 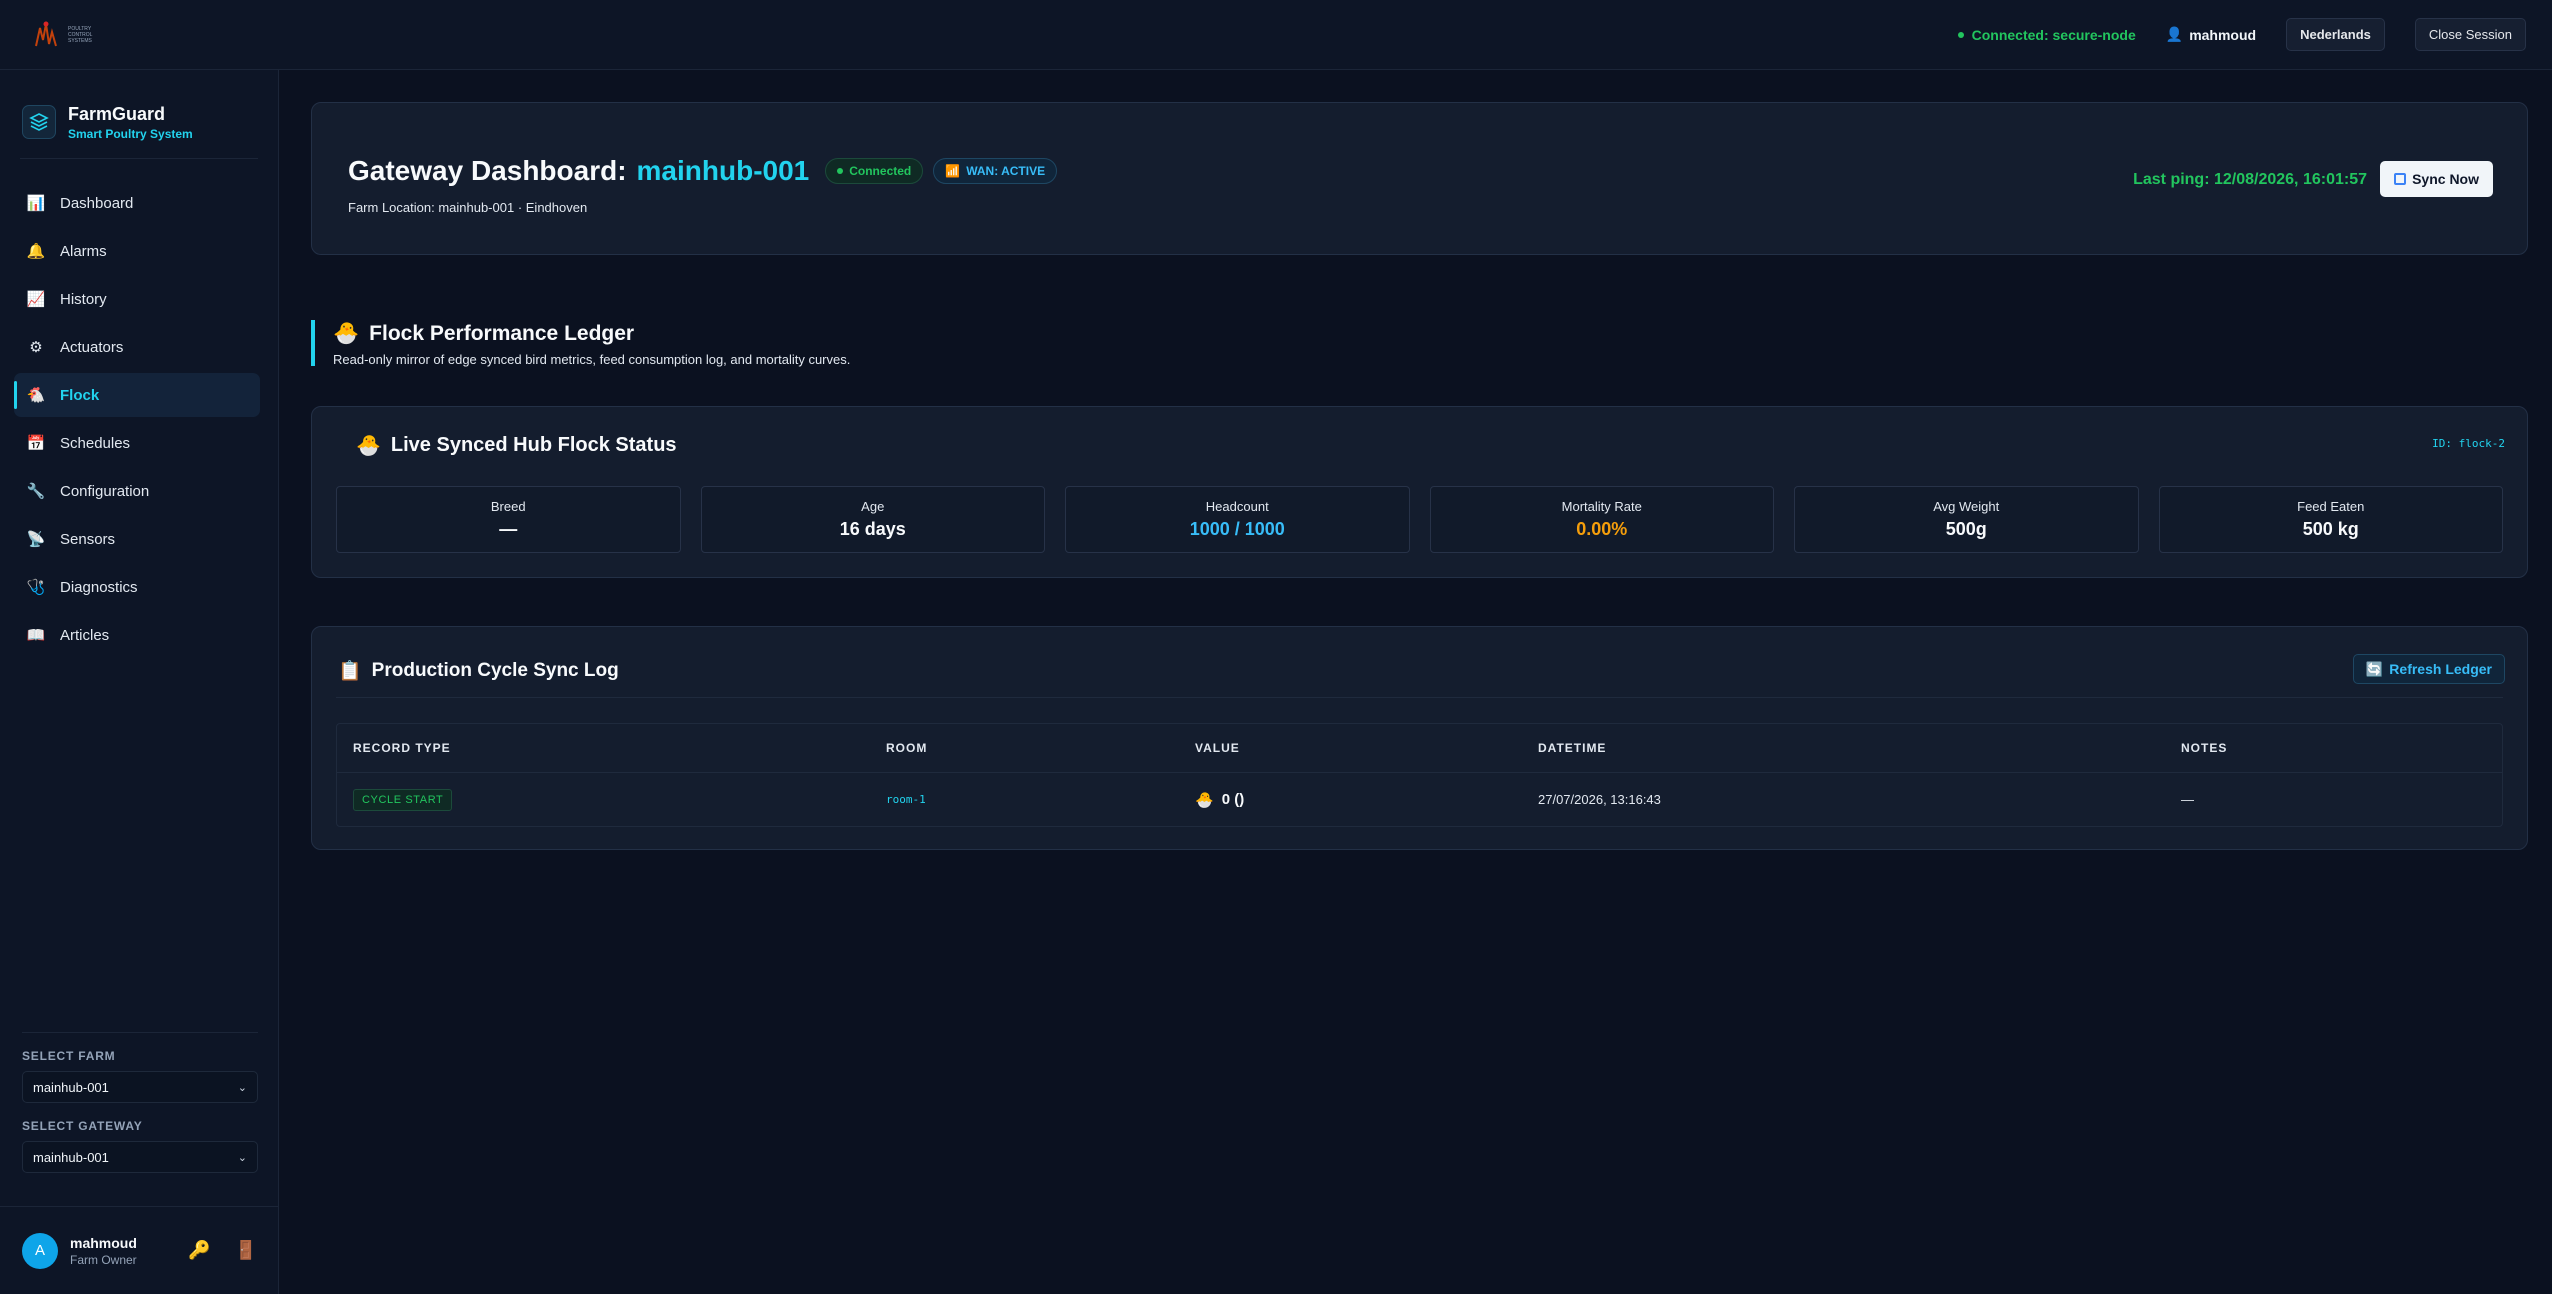 I want to click on user-icon: 👤, so click(x=2174, y=34).